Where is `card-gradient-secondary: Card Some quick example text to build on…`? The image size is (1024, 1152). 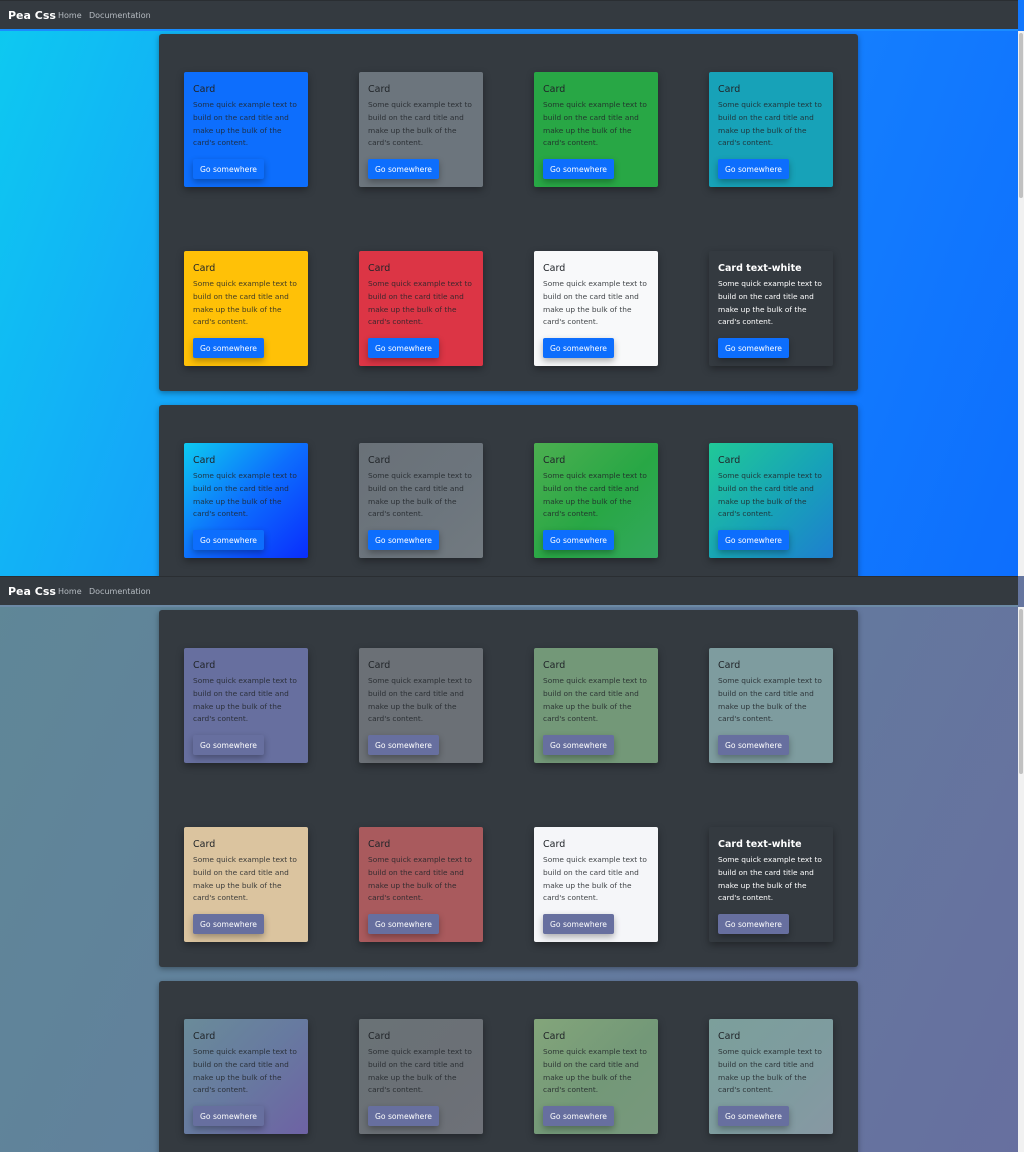
card-gradient-secondary: Card Some quick example text to build on… is located at coordinates (421, 500).